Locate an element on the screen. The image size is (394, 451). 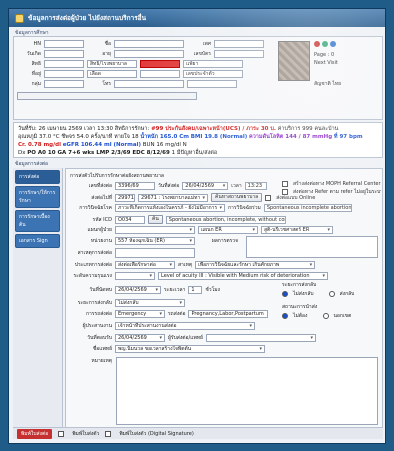
doctor-label: ชื่อแพทย์ is located at coordinates (102, 349).